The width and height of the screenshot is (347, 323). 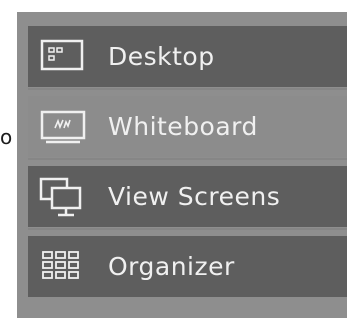 What do you see at coordinates (161, 56) in the screenshot?
I see `menu-item-desktop-label: Desktop` at bounding box center [161, 56].